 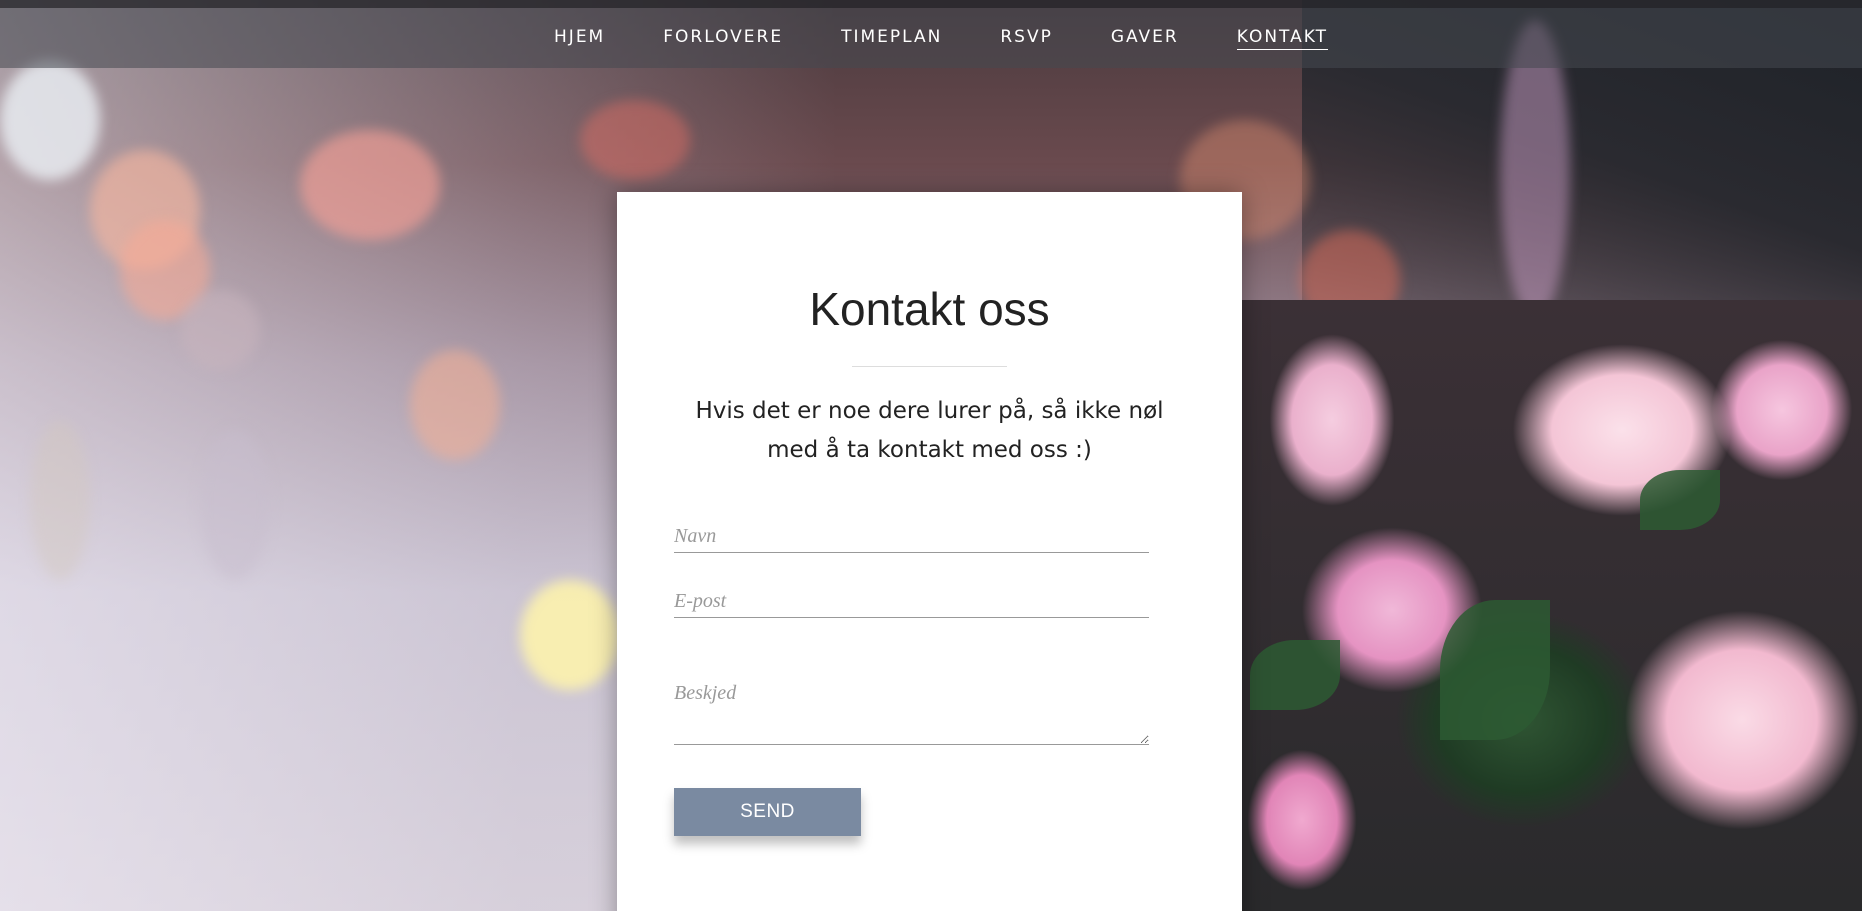 I want to click on nav-link-hjem: HJEM, so click(x=579, y=38).